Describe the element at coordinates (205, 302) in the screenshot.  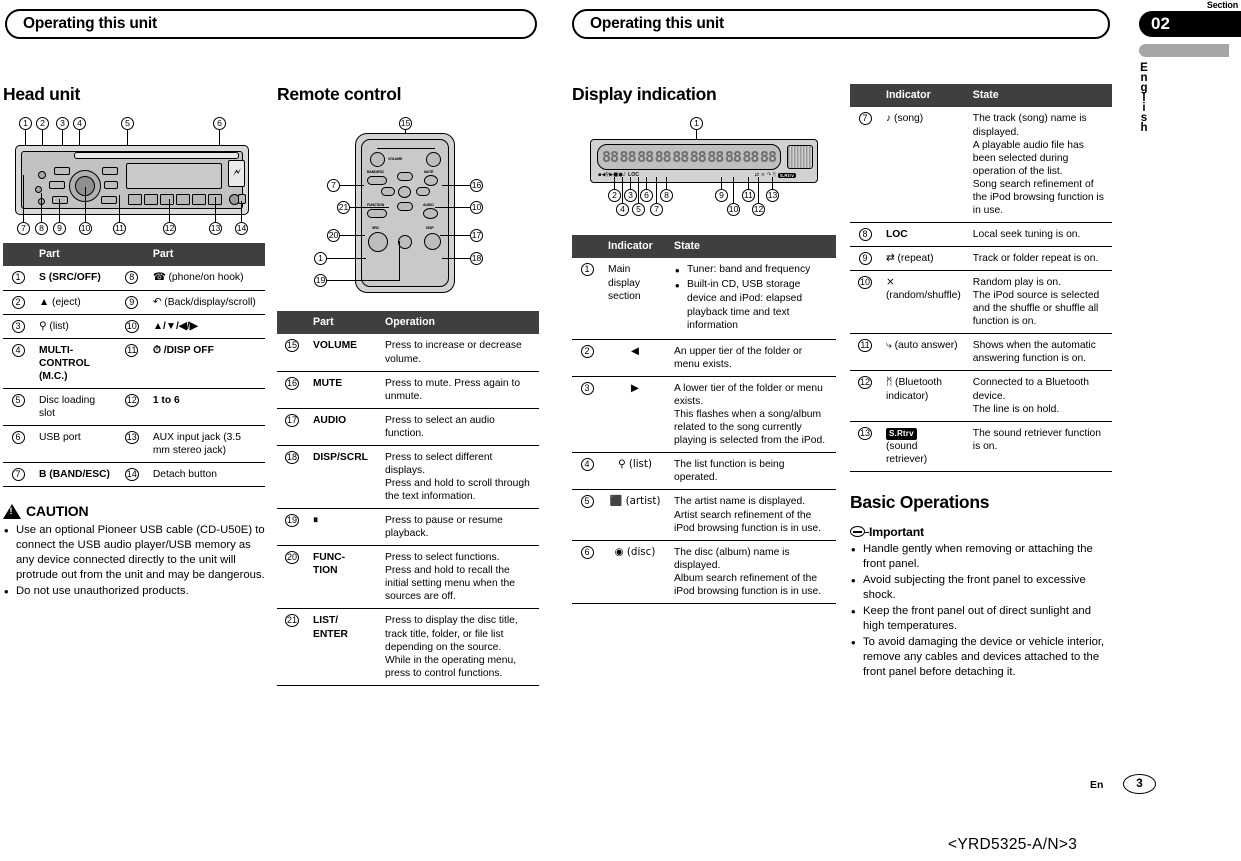
I see `part-name: ↶ (Back/display/scroll)` at that location.